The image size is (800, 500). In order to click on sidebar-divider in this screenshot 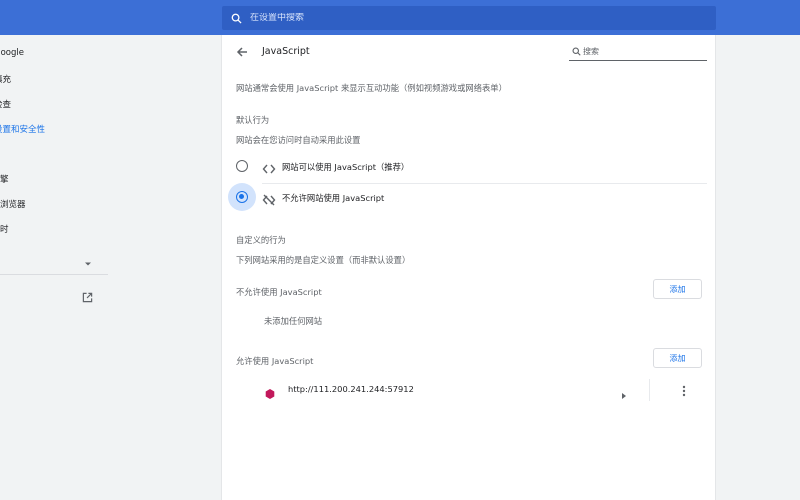, I will do `click(54, 274)`.